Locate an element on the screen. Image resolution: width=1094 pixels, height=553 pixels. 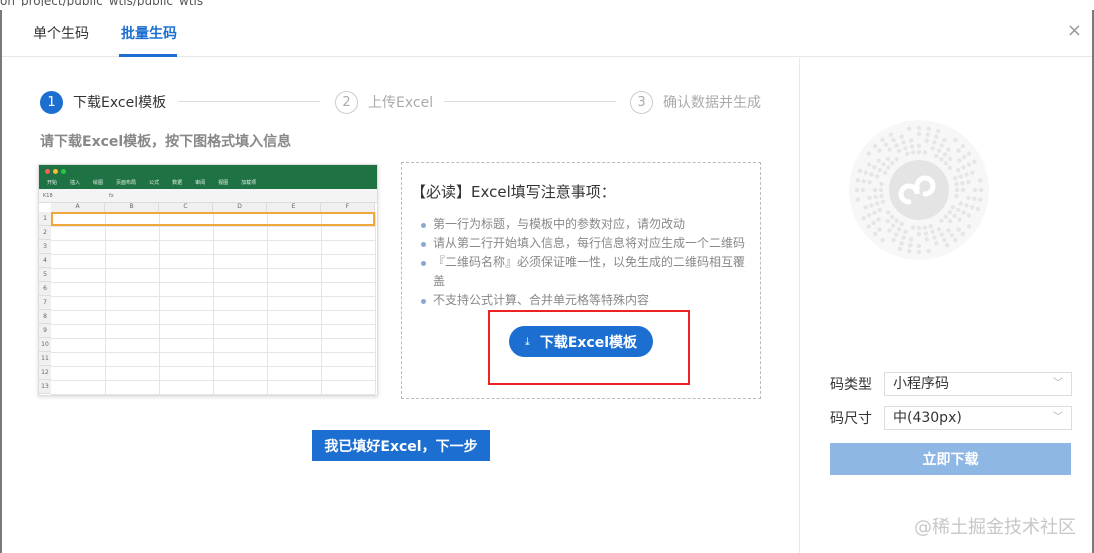
code-type-label: 码类型 is located at coordinates (851, 385).